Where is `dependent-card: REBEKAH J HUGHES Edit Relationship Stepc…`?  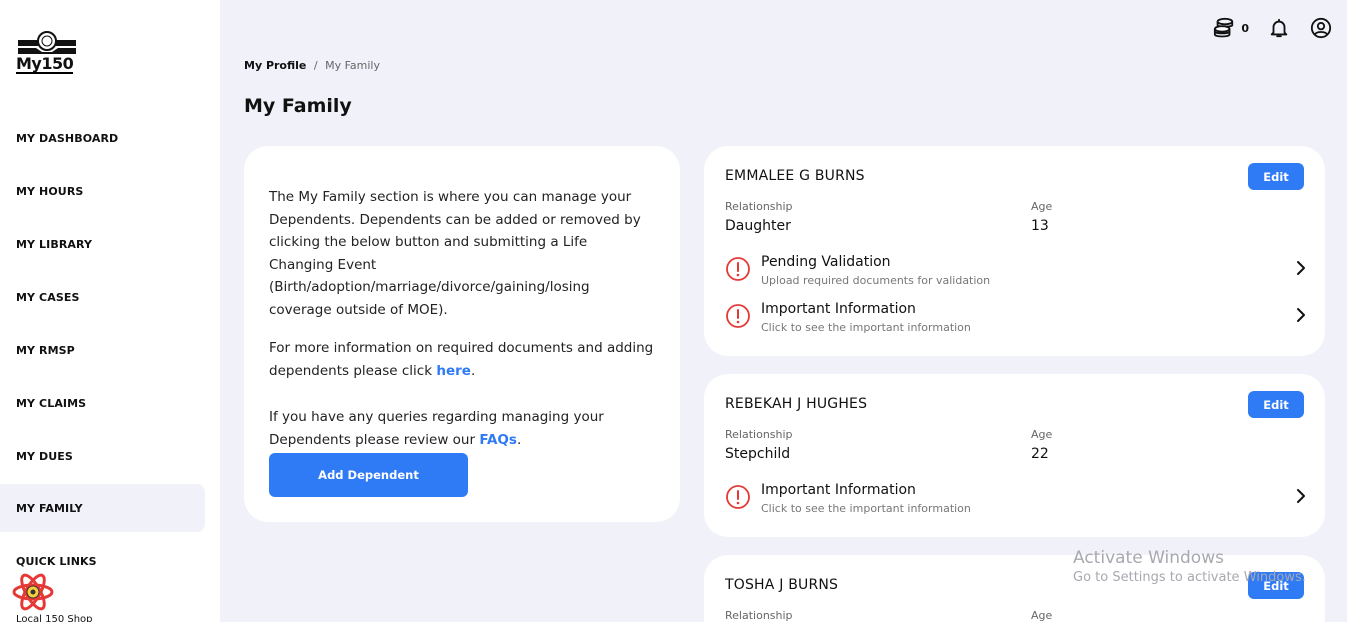
dependent-card: REBEKAH J HUGHES Edit Relationship Stepc… is located at coordinates (1014, 455).